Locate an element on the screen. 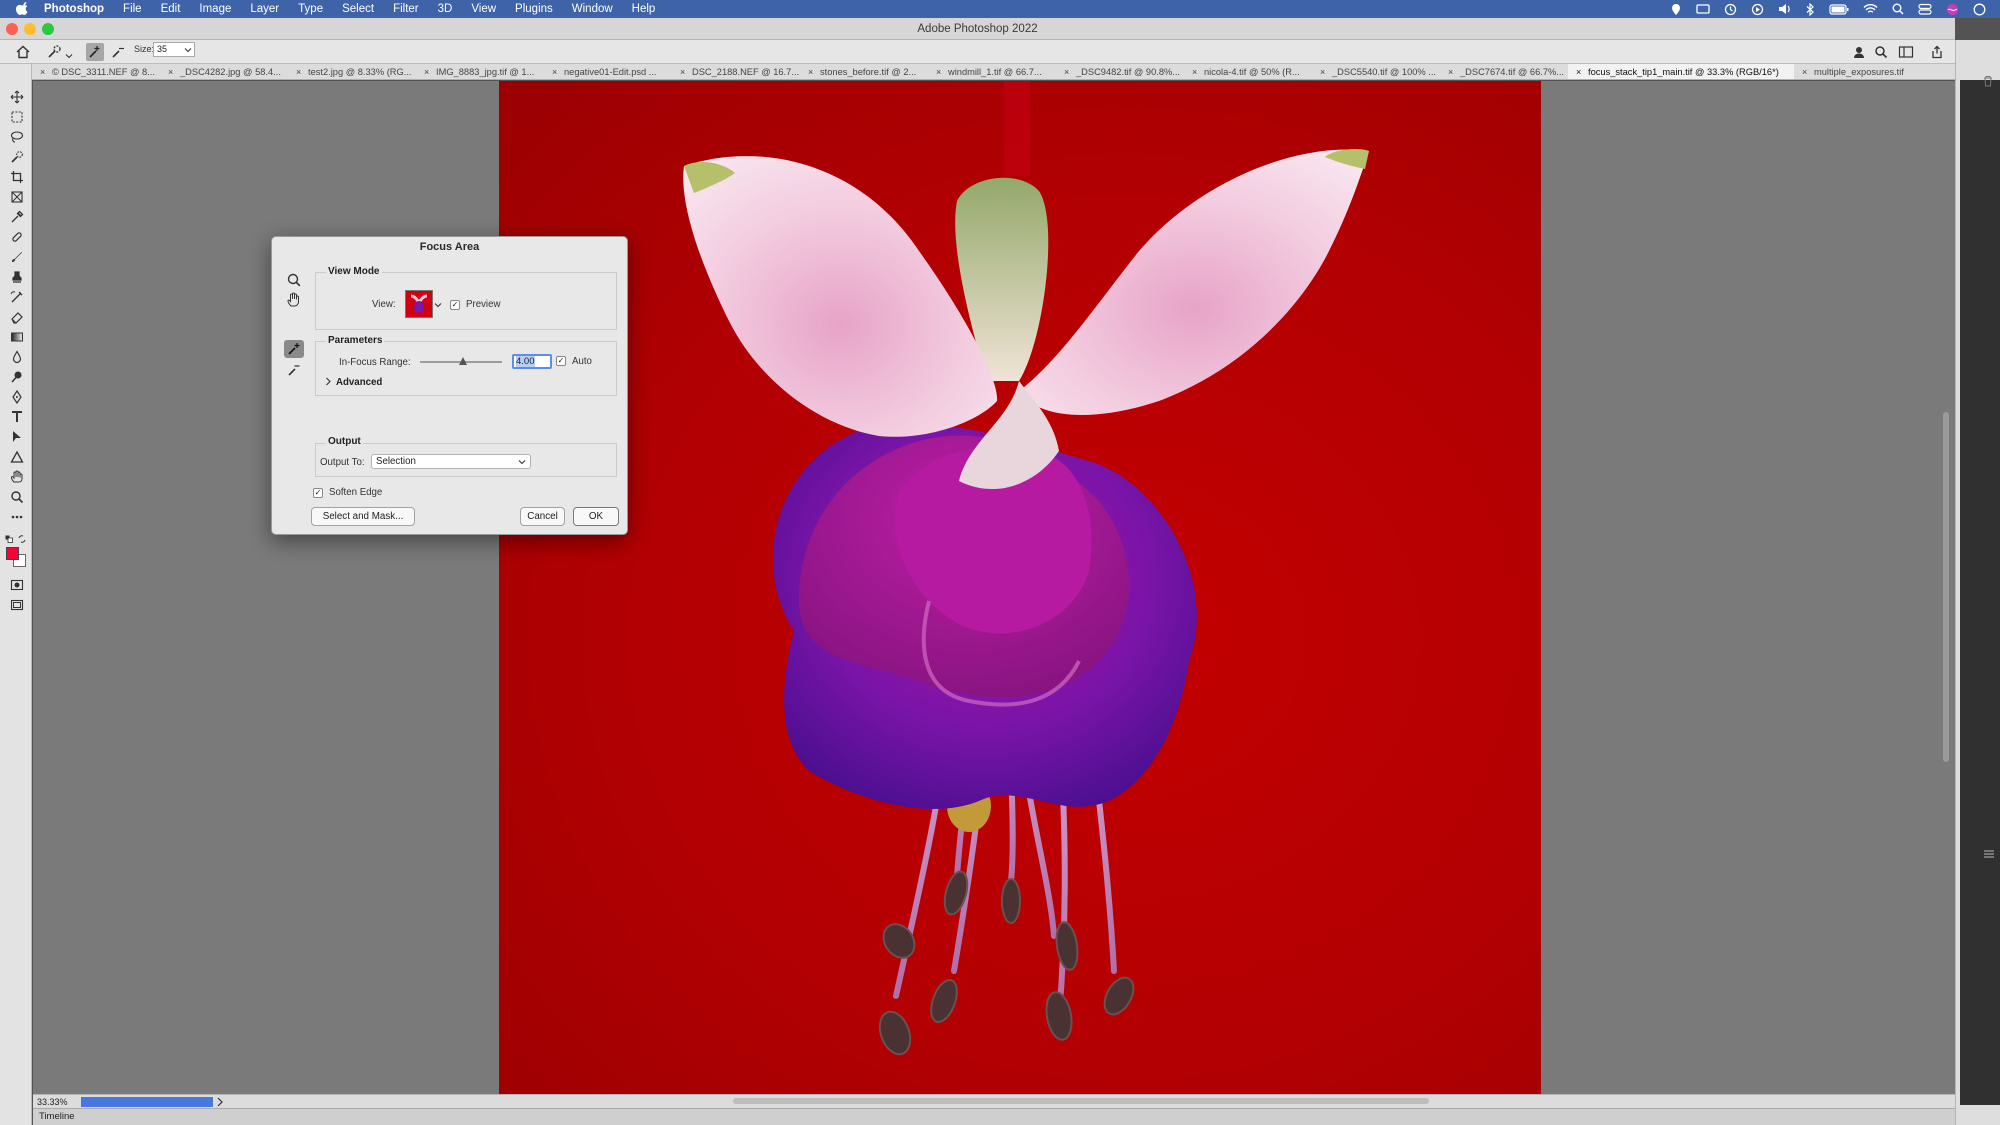  menu-view: View is located at coordinates (483, 9).